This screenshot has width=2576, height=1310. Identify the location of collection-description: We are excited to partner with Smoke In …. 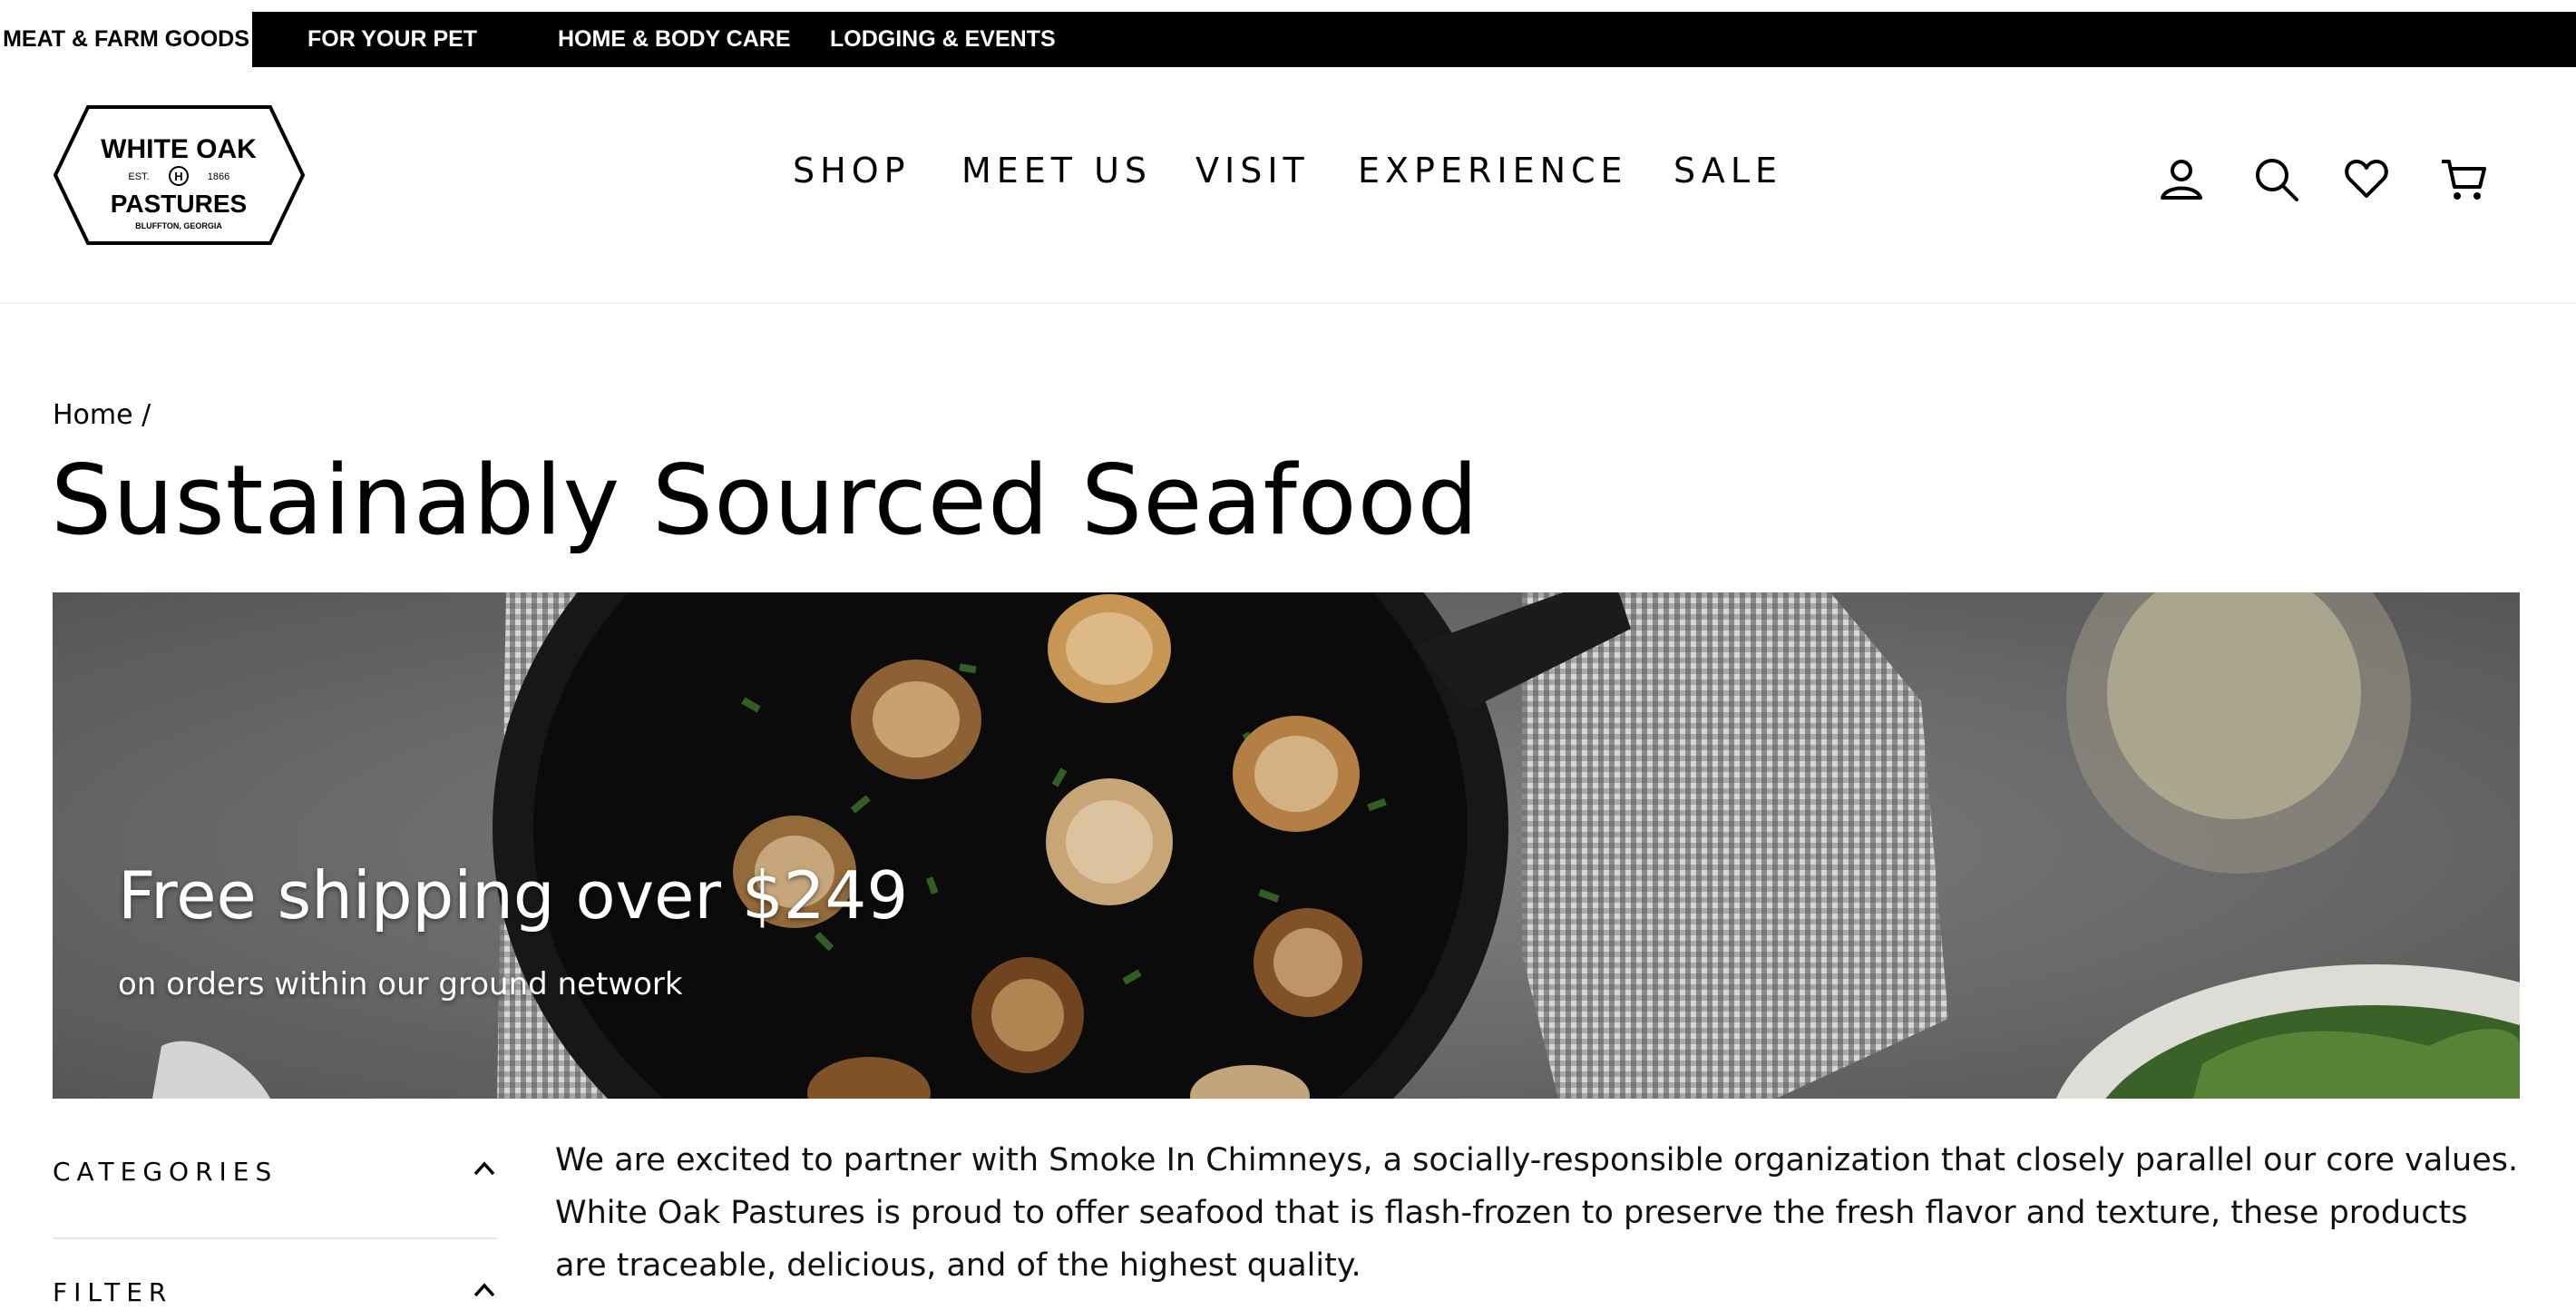
(1537, 1213).